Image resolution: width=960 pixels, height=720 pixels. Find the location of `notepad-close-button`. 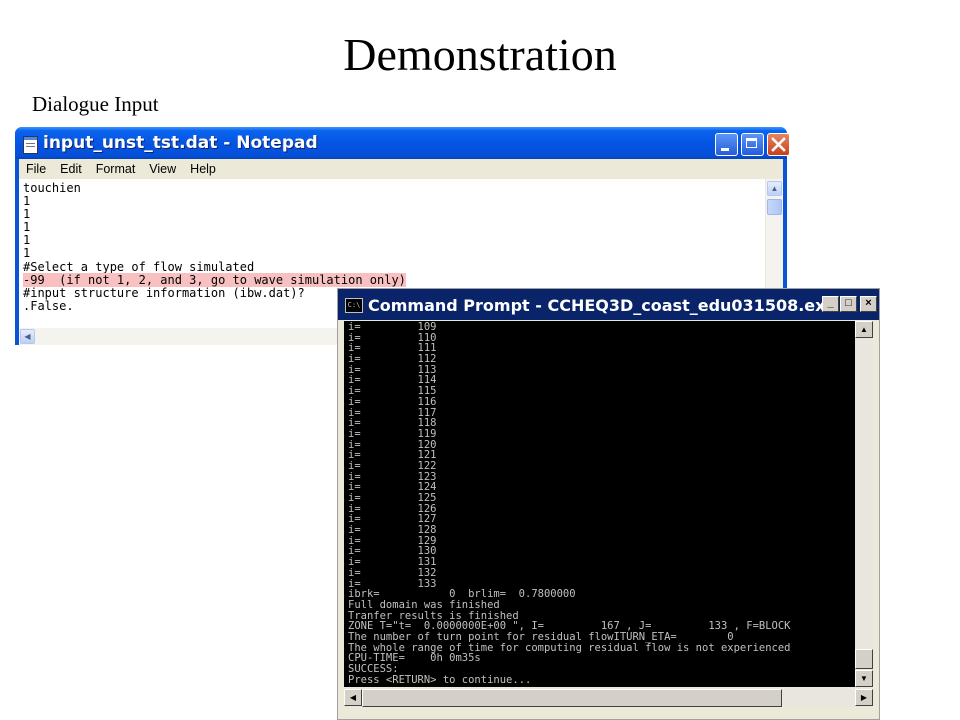

notepad-close-button is located at coordinates (778, 144).